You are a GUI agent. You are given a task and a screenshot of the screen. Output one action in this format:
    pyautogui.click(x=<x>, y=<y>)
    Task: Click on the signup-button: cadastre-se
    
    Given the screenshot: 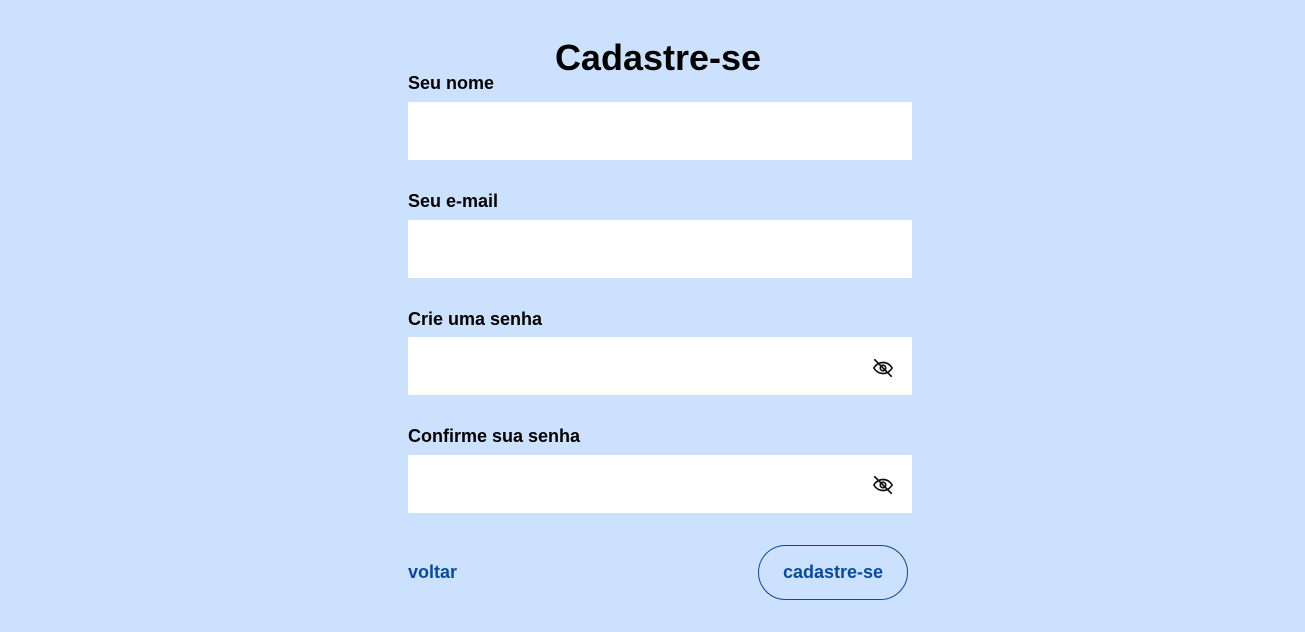 What is the action you would take?
    pyautogui.click(x=833, y=572)
    